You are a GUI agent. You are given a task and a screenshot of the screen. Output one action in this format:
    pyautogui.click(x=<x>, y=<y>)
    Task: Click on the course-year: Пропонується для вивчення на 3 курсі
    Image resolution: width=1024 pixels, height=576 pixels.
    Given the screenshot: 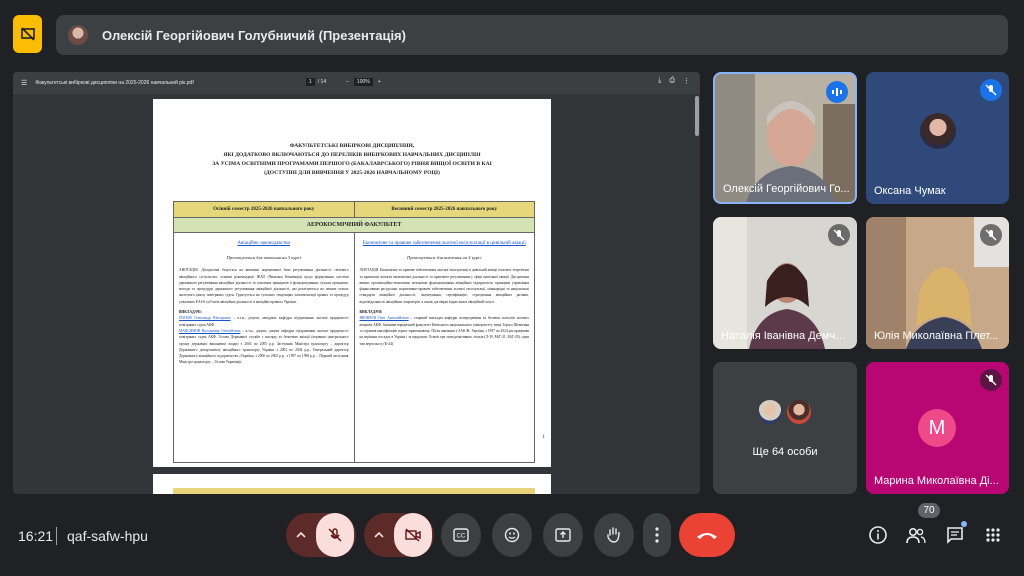 What is the action you would take?
    pyautogui.click(x=263, y=257)
    